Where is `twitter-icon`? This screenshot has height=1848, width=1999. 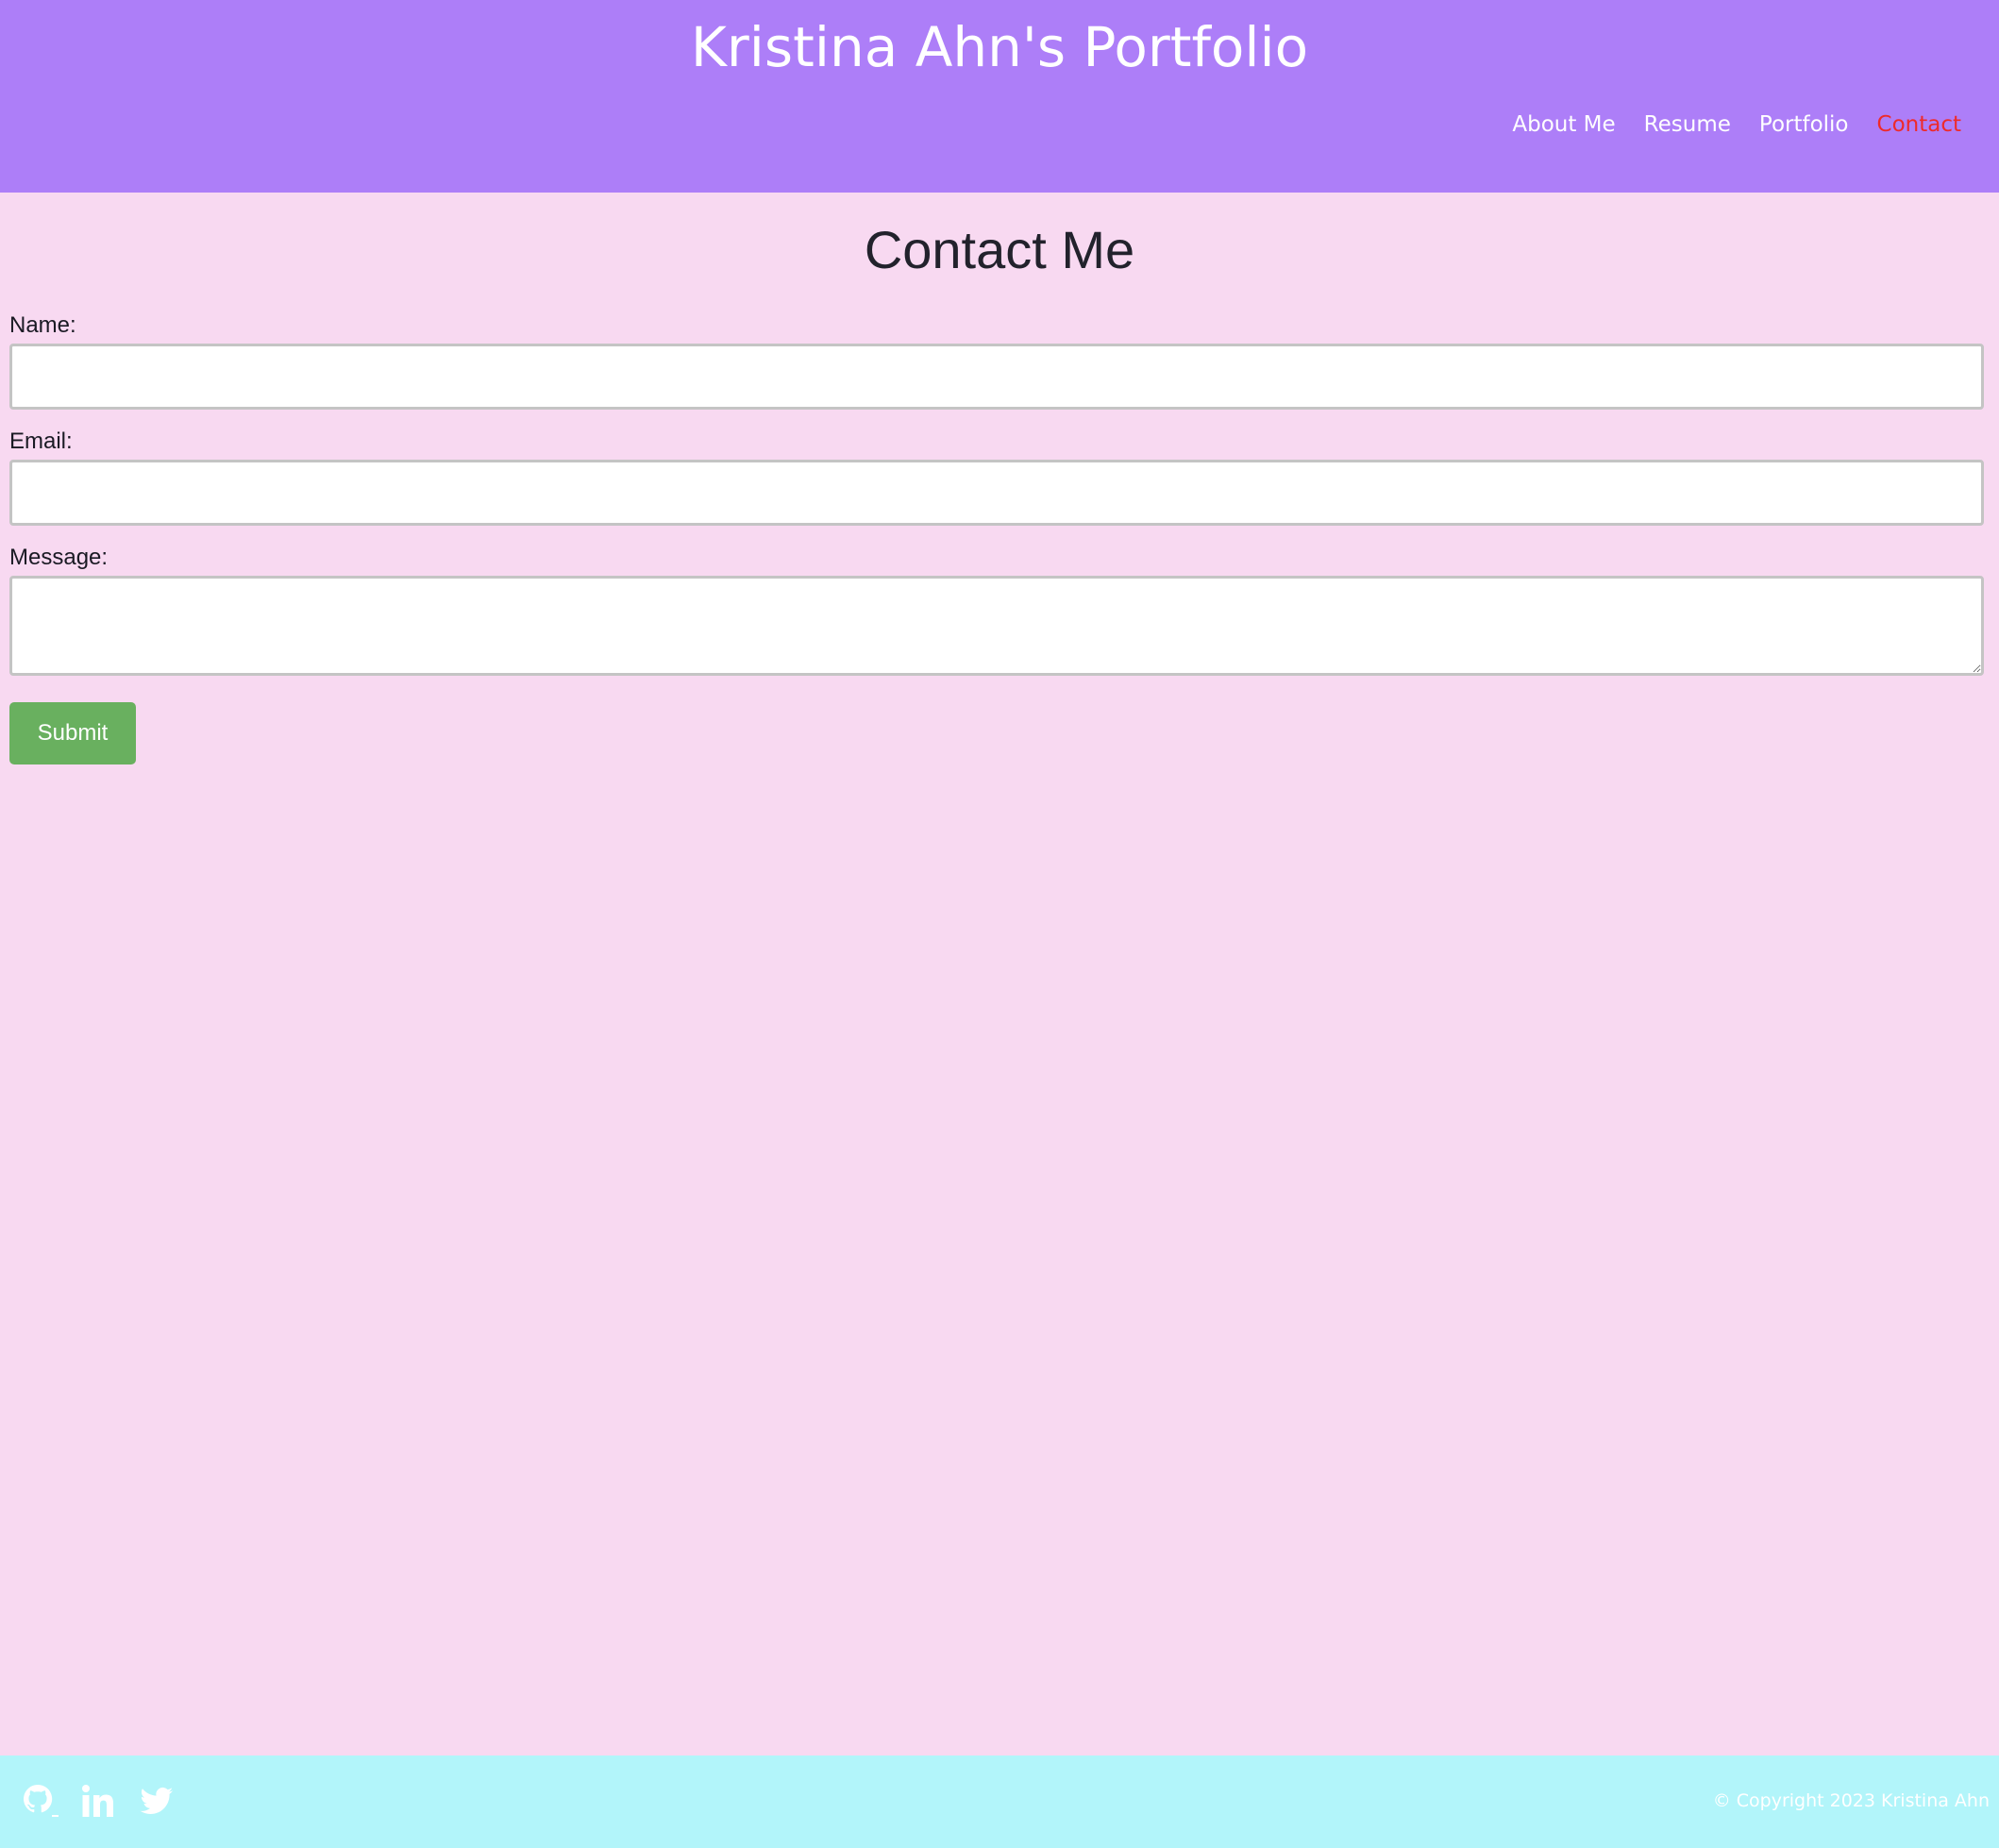
twitter-icon is located at coordinates (157, 1800).